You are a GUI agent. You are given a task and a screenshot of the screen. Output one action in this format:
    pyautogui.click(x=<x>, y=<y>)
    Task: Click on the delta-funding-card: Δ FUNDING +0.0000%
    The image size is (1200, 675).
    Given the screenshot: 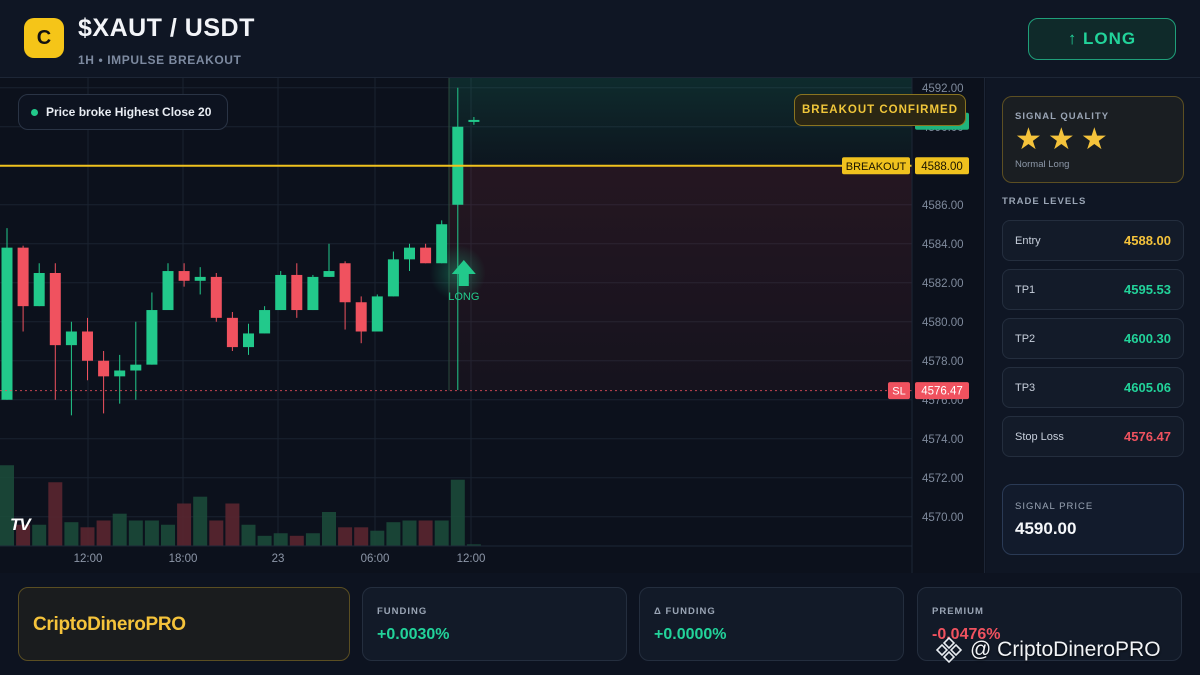 What is the action you would take?
    pyautogui.click(x=771, y=624)
    